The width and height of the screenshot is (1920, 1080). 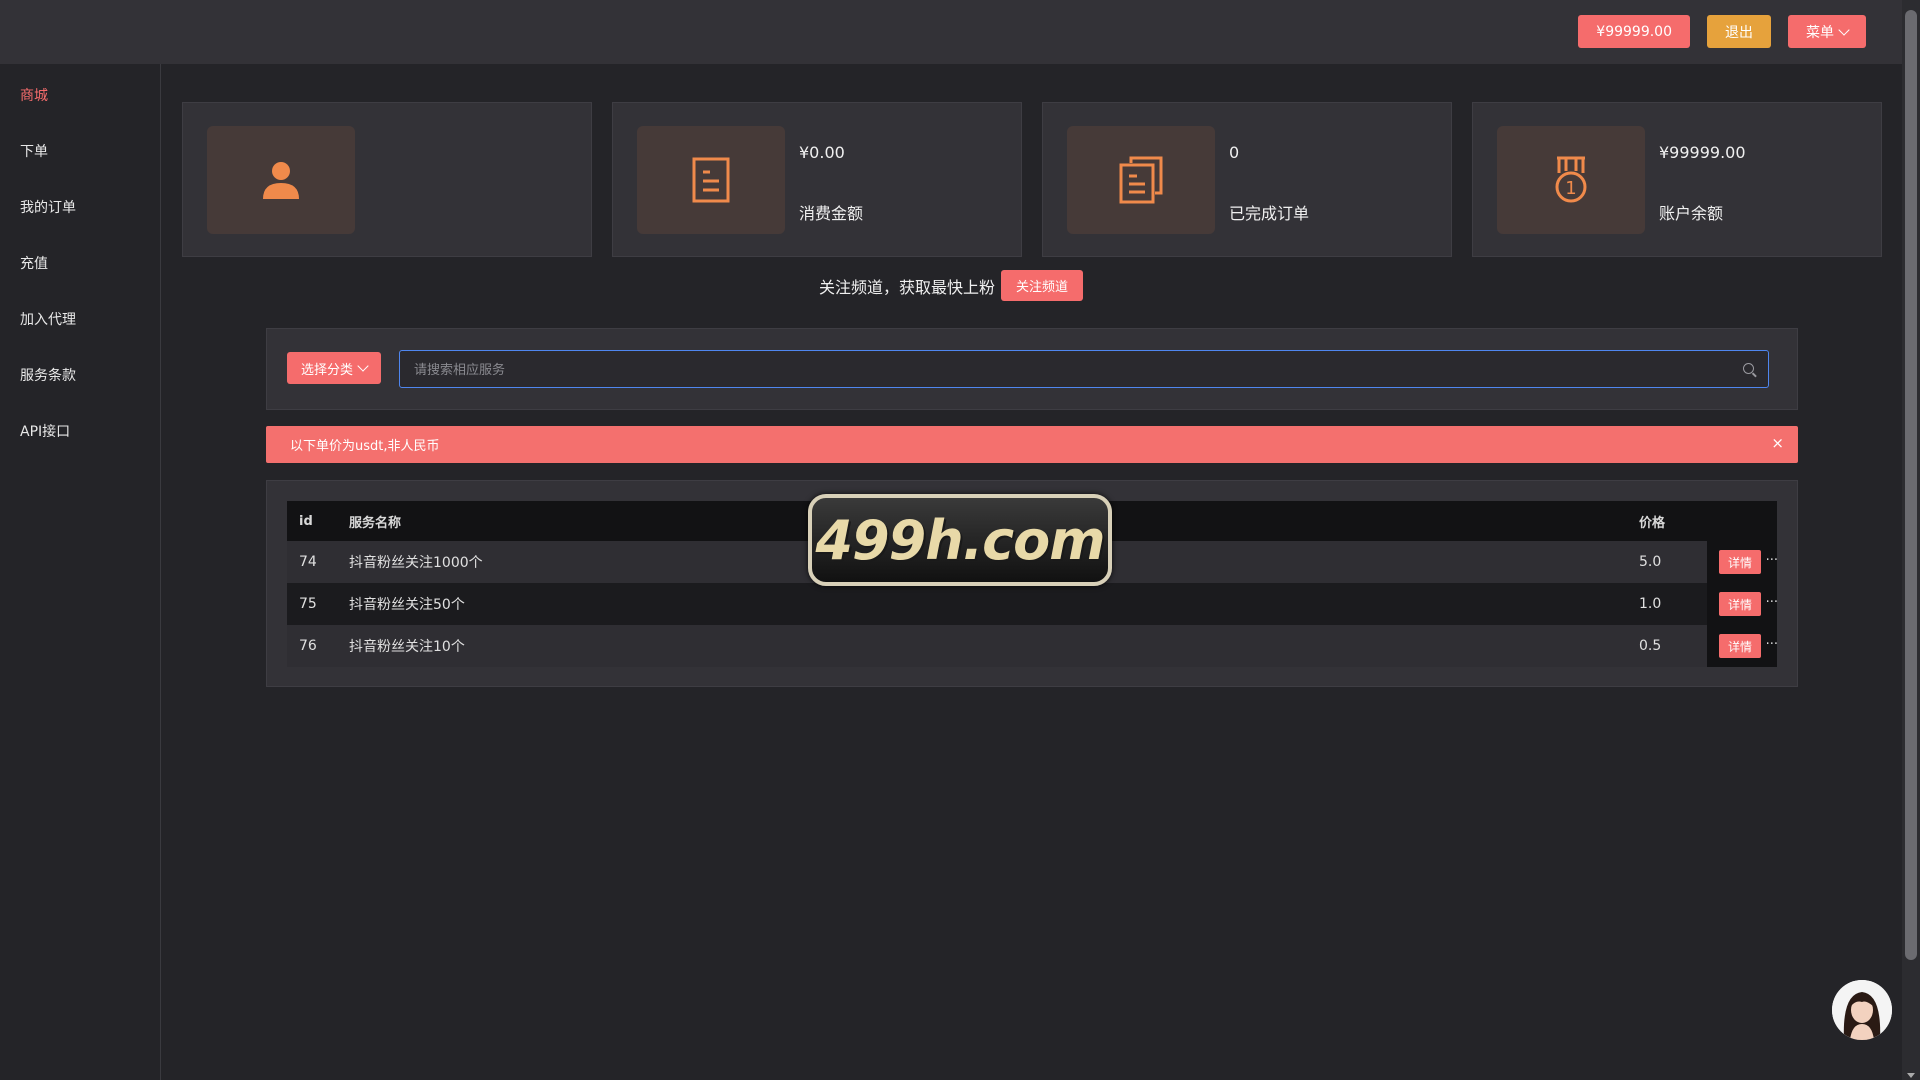 I want to click on stat-value-spent: ¥0.00, so click(x=822, y=152).